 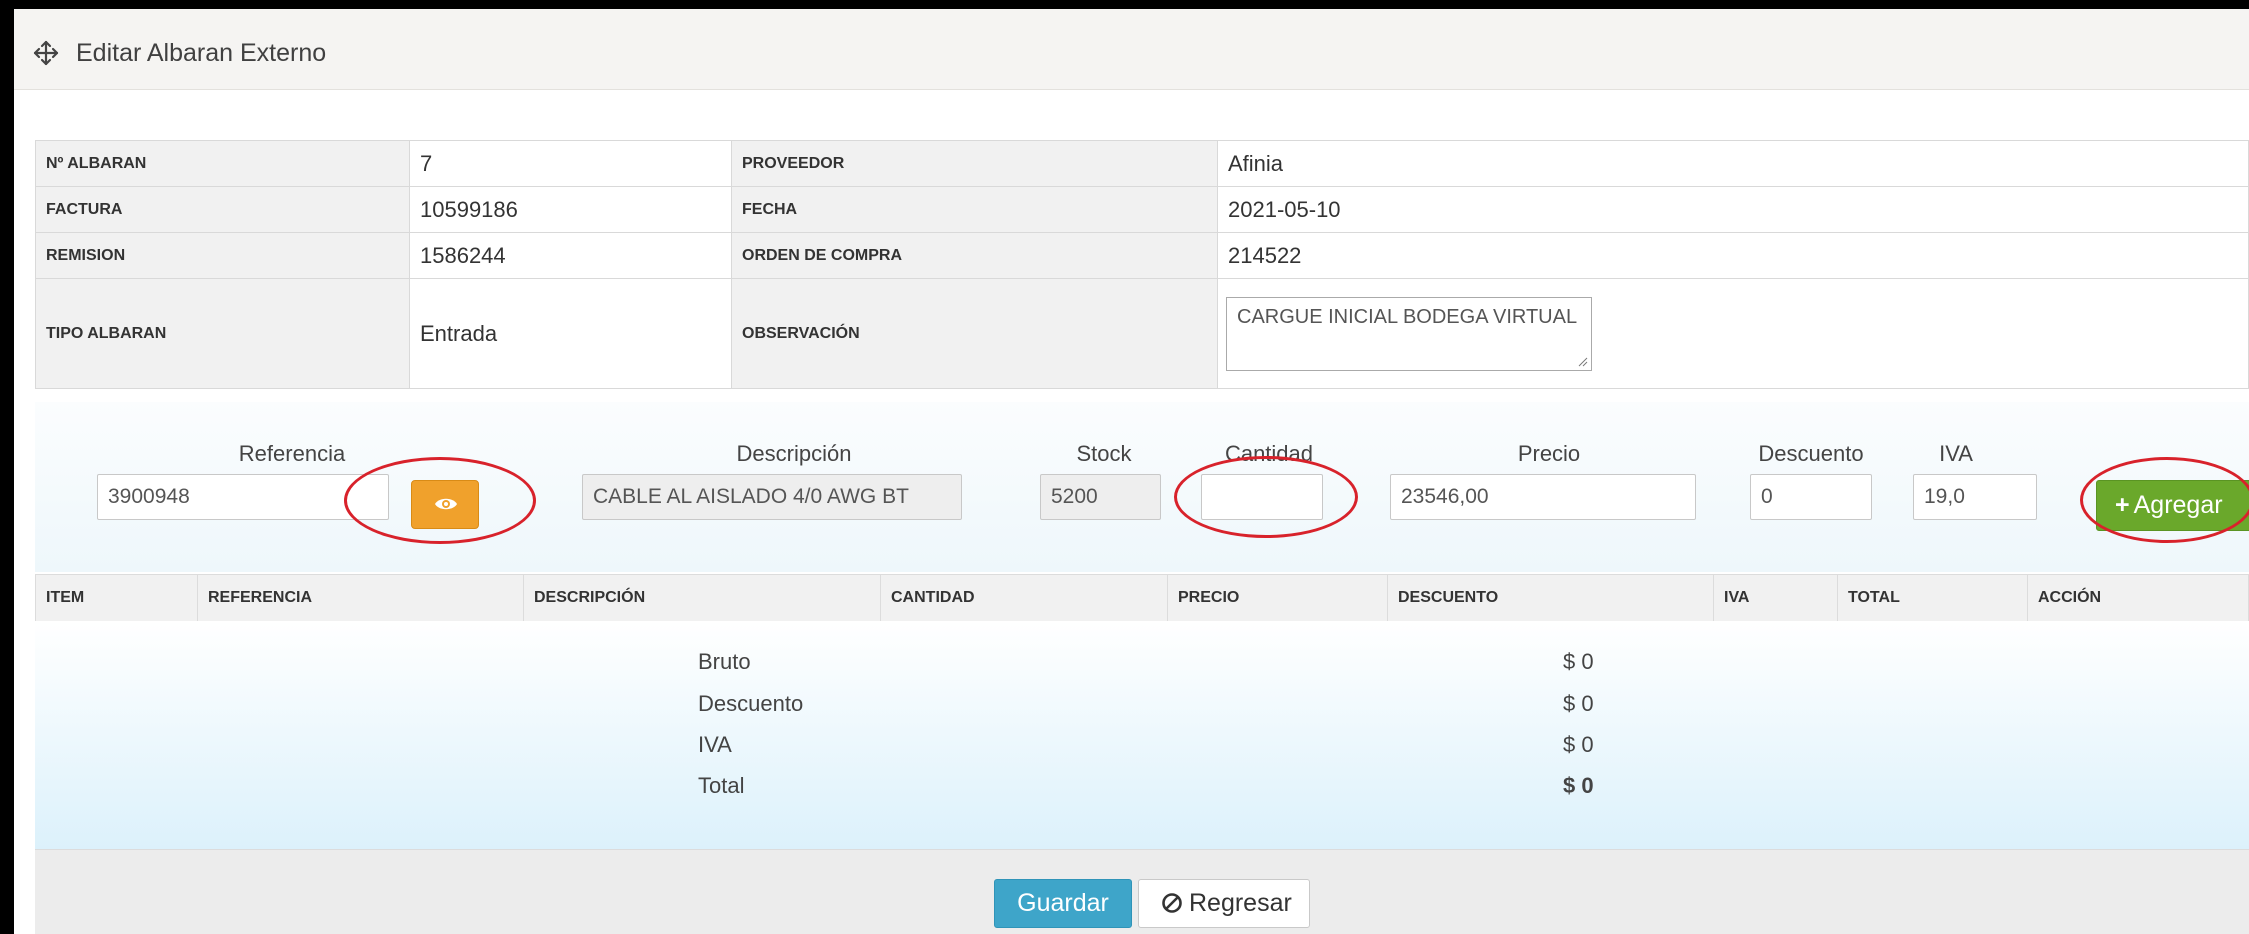 I want to click on descuento-total-label: Descuento, so click(x=751, y=703).